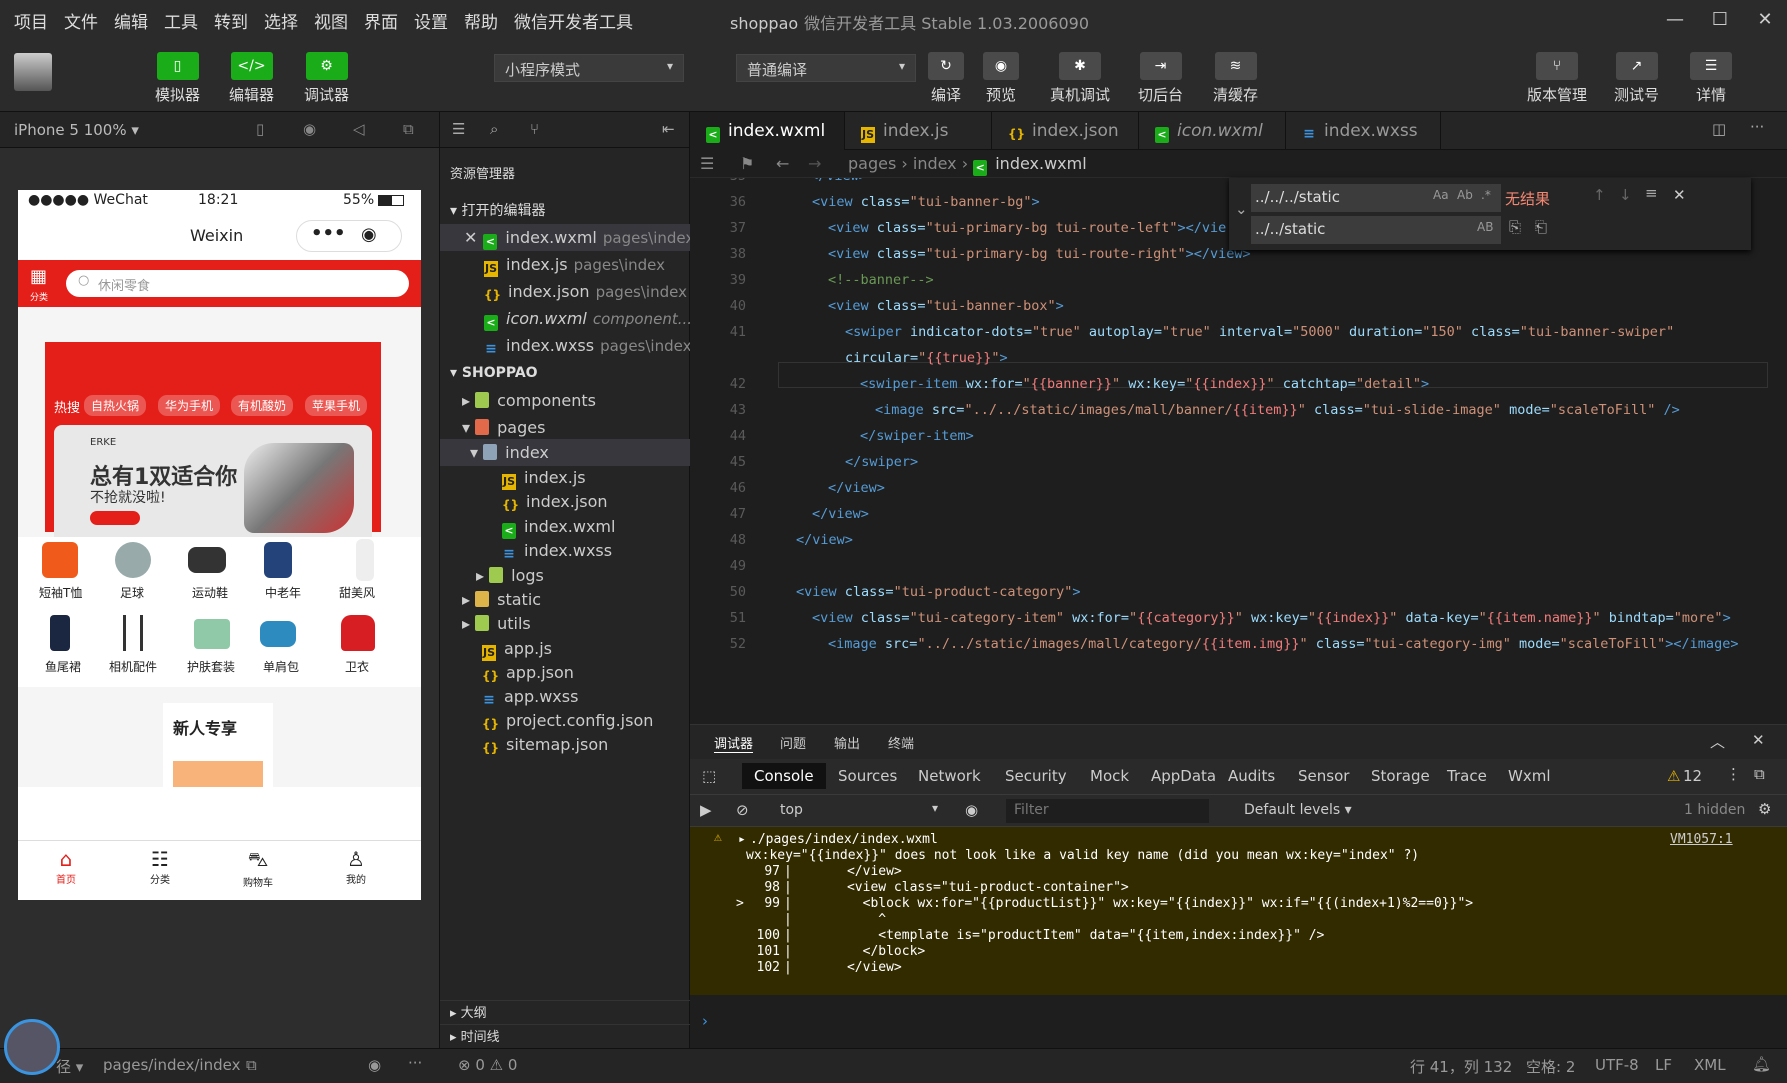 This screenshot has width=1787, height=1083. What do you see at coordinates (573, 20) in the screenshot?
I see `menu-item-devtools: 微信开发者工具` at bounding box center [573, 20].